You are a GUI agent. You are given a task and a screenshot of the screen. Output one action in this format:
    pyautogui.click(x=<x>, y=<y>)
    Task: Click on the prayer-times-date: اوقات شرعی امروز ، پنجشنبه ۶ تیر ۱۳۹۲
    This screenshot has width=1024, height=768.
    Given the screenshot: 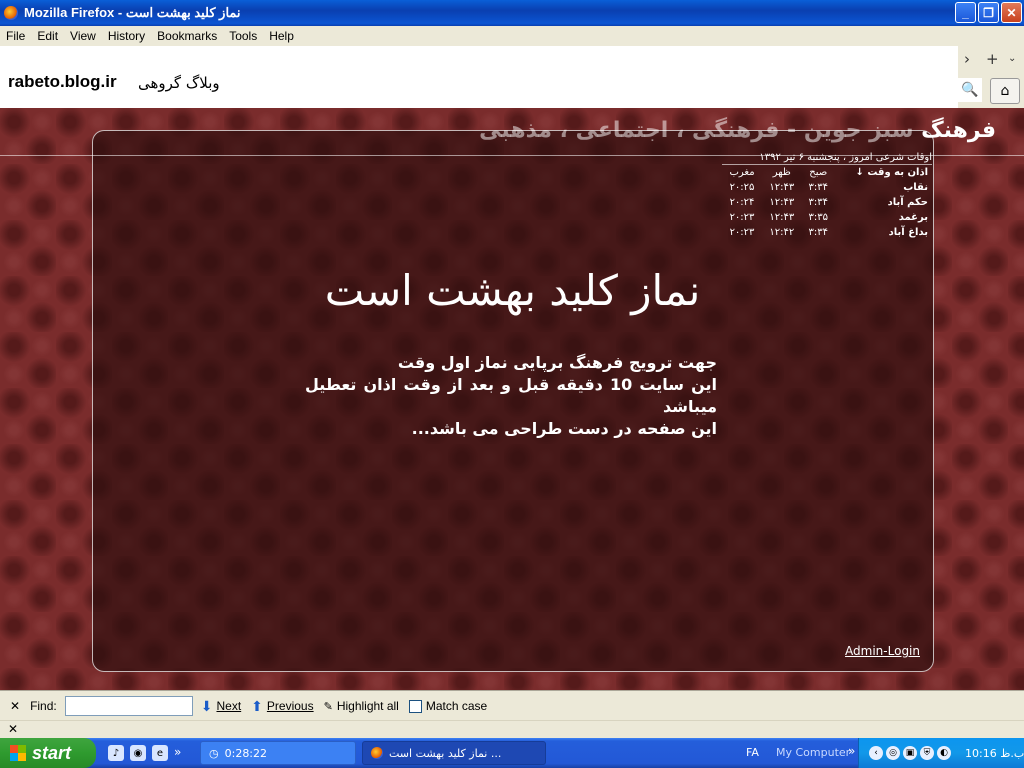 What is the action you would take?
    pyautogui.click(x=827, y=158)
    